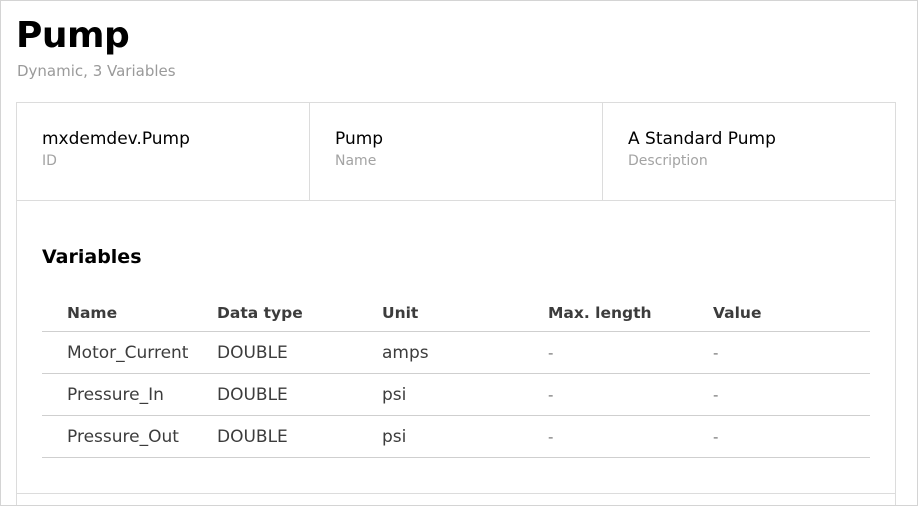  Describe the element at coordinates (299, 313) in the screenshot. I see `column-header-data-type: Data type` at that location.